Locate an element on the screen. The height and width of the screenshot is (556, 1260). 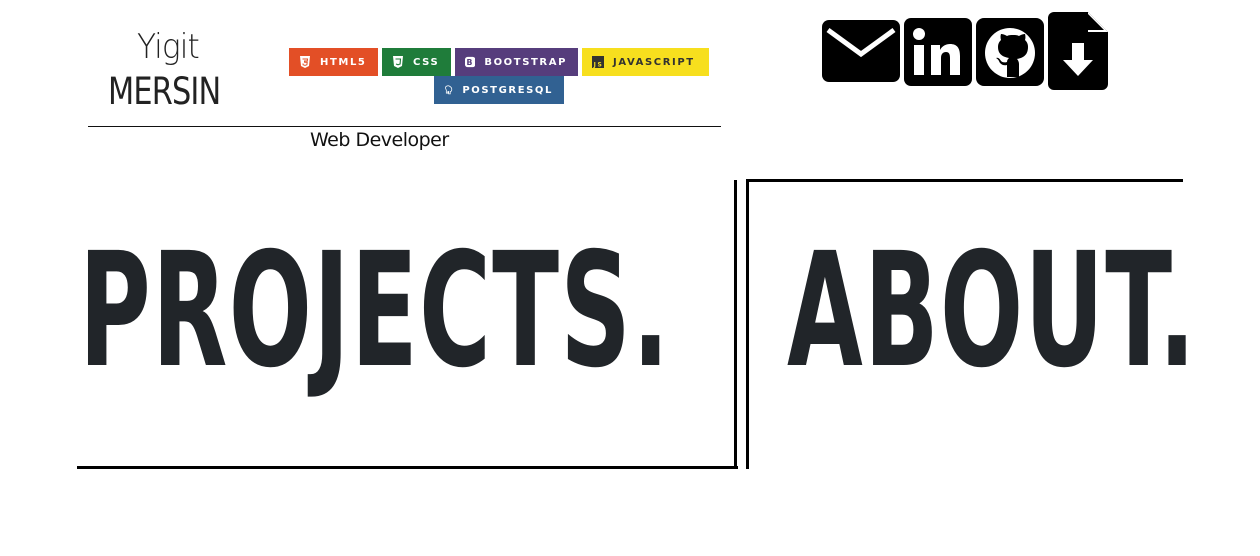
about-heading: ABOUT. is located at coordinates (992, 311).